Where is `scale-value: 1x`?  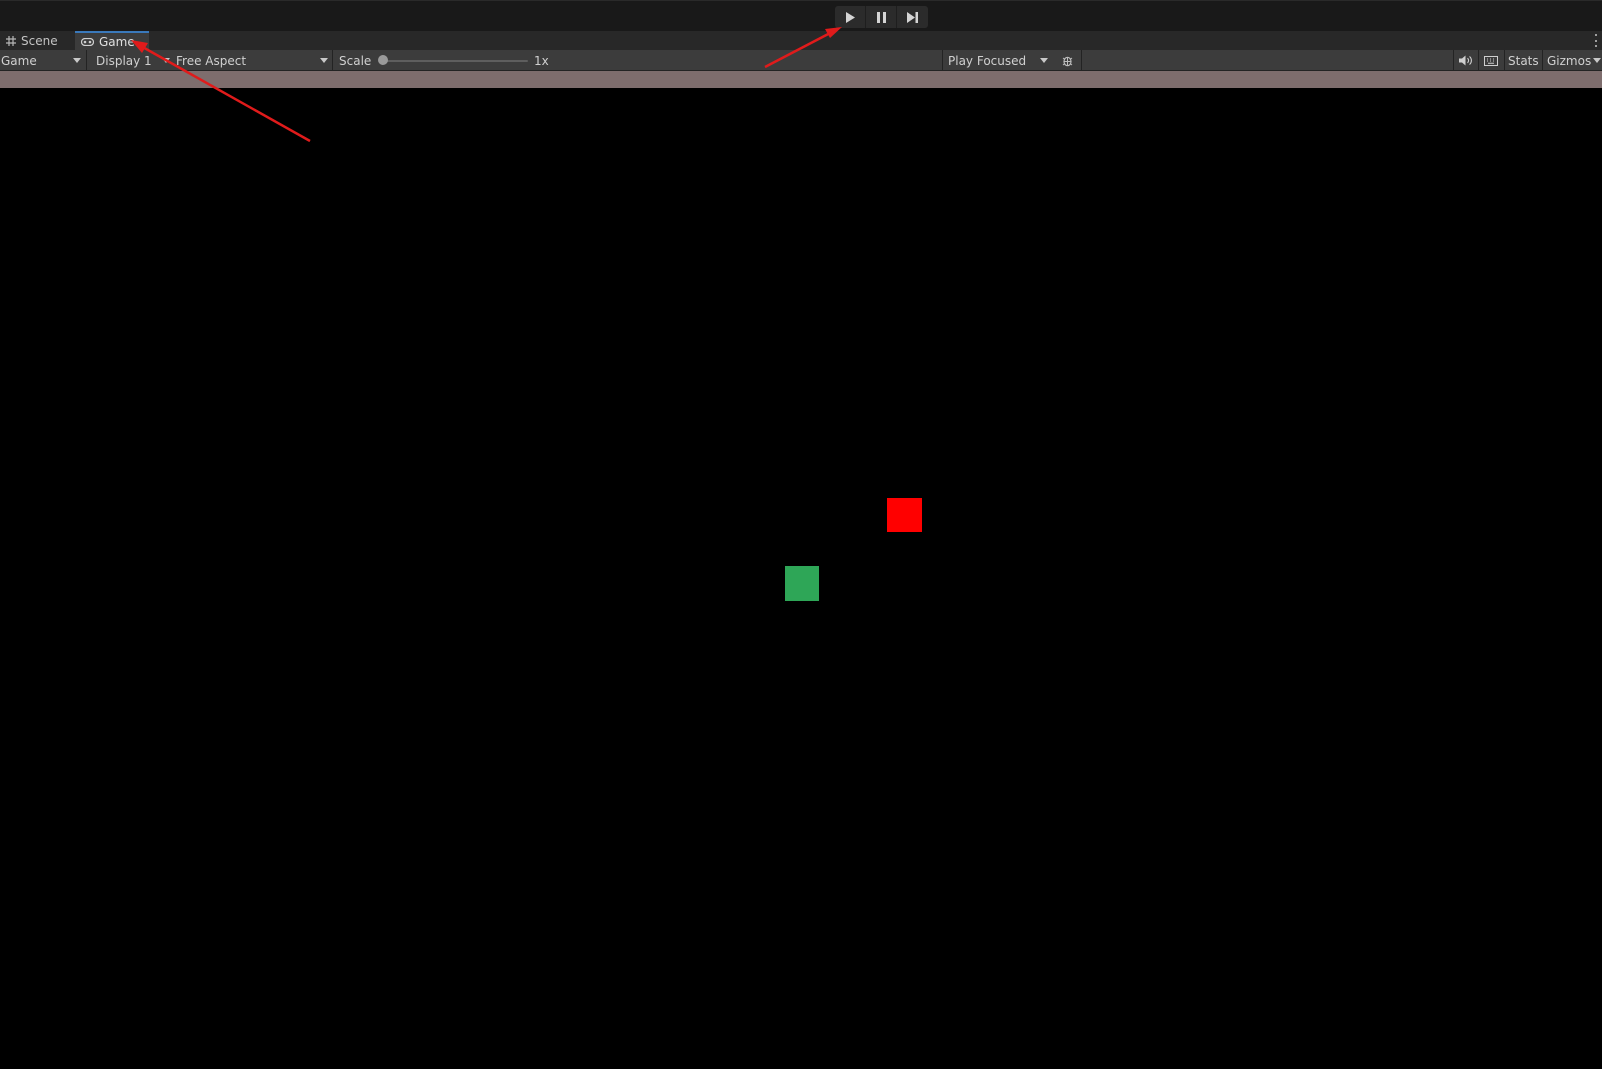
scale-value: 1x is located at coordinates (541, 60).